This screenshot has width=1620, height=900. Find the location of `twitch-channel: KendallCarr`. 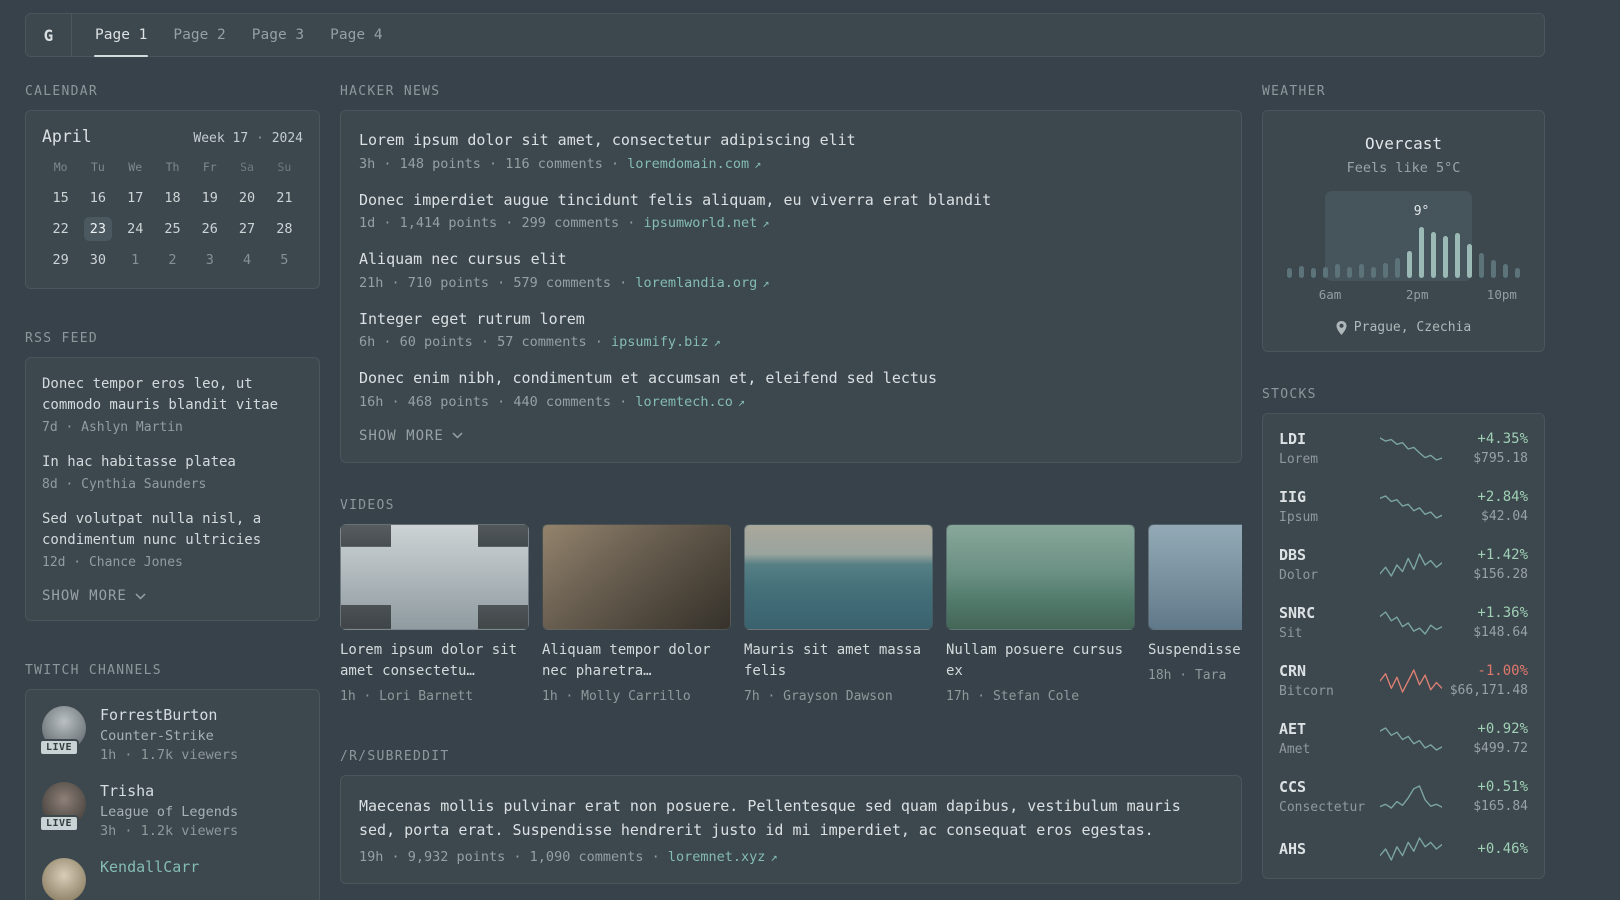

twitch-channel: KendallCarr is located at coordinates (172, 879).